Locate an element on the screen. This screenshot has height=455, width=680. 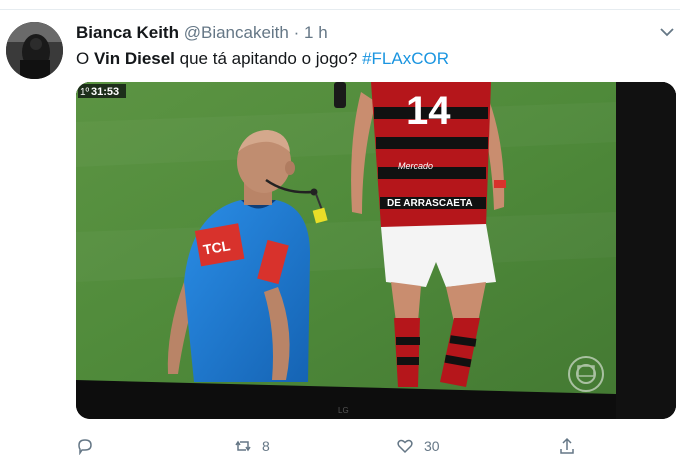
jersey-sponsor: Mercado is located at coordinates (415, 166).